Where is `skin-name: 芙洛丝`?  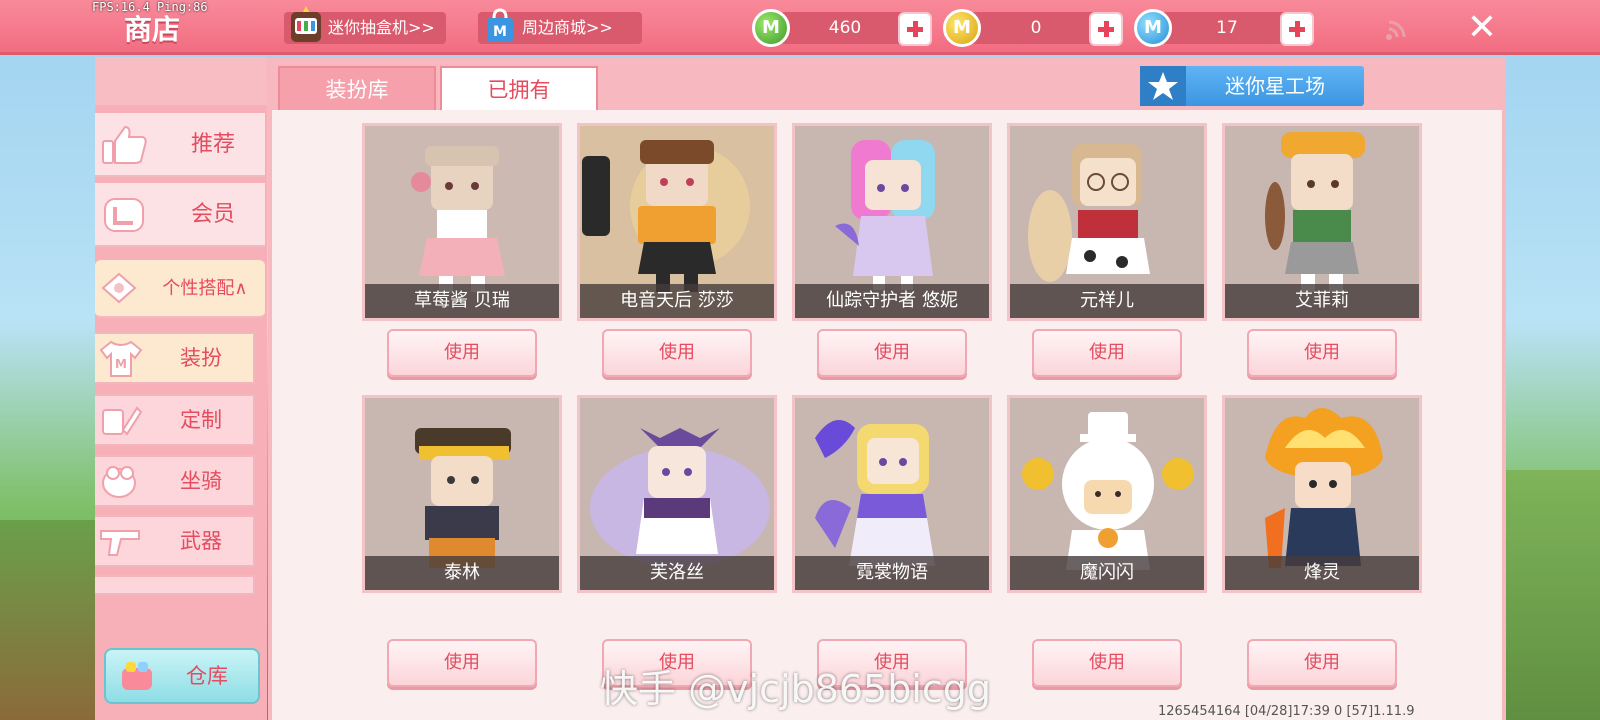 skin-name: 芙洛丝 is located at coordinates (677, 573).